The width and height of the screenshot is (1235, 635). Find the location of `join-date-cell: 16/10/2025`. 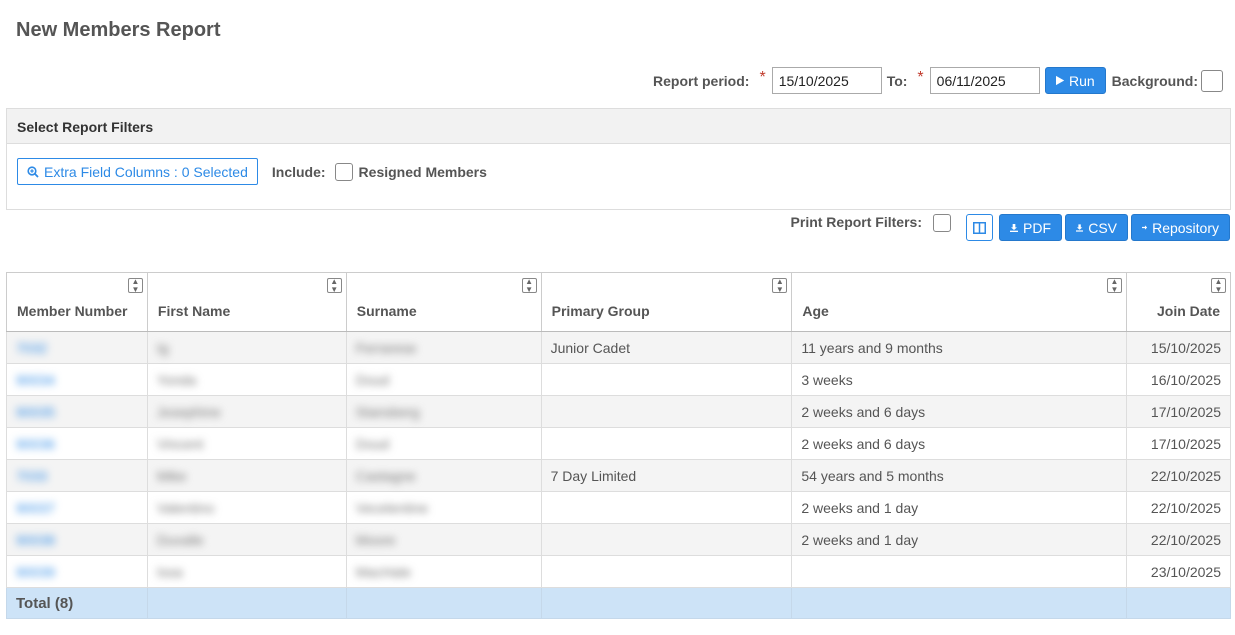

join-date-cell: 16/10/2025 is located at coordinates (1185, 379).